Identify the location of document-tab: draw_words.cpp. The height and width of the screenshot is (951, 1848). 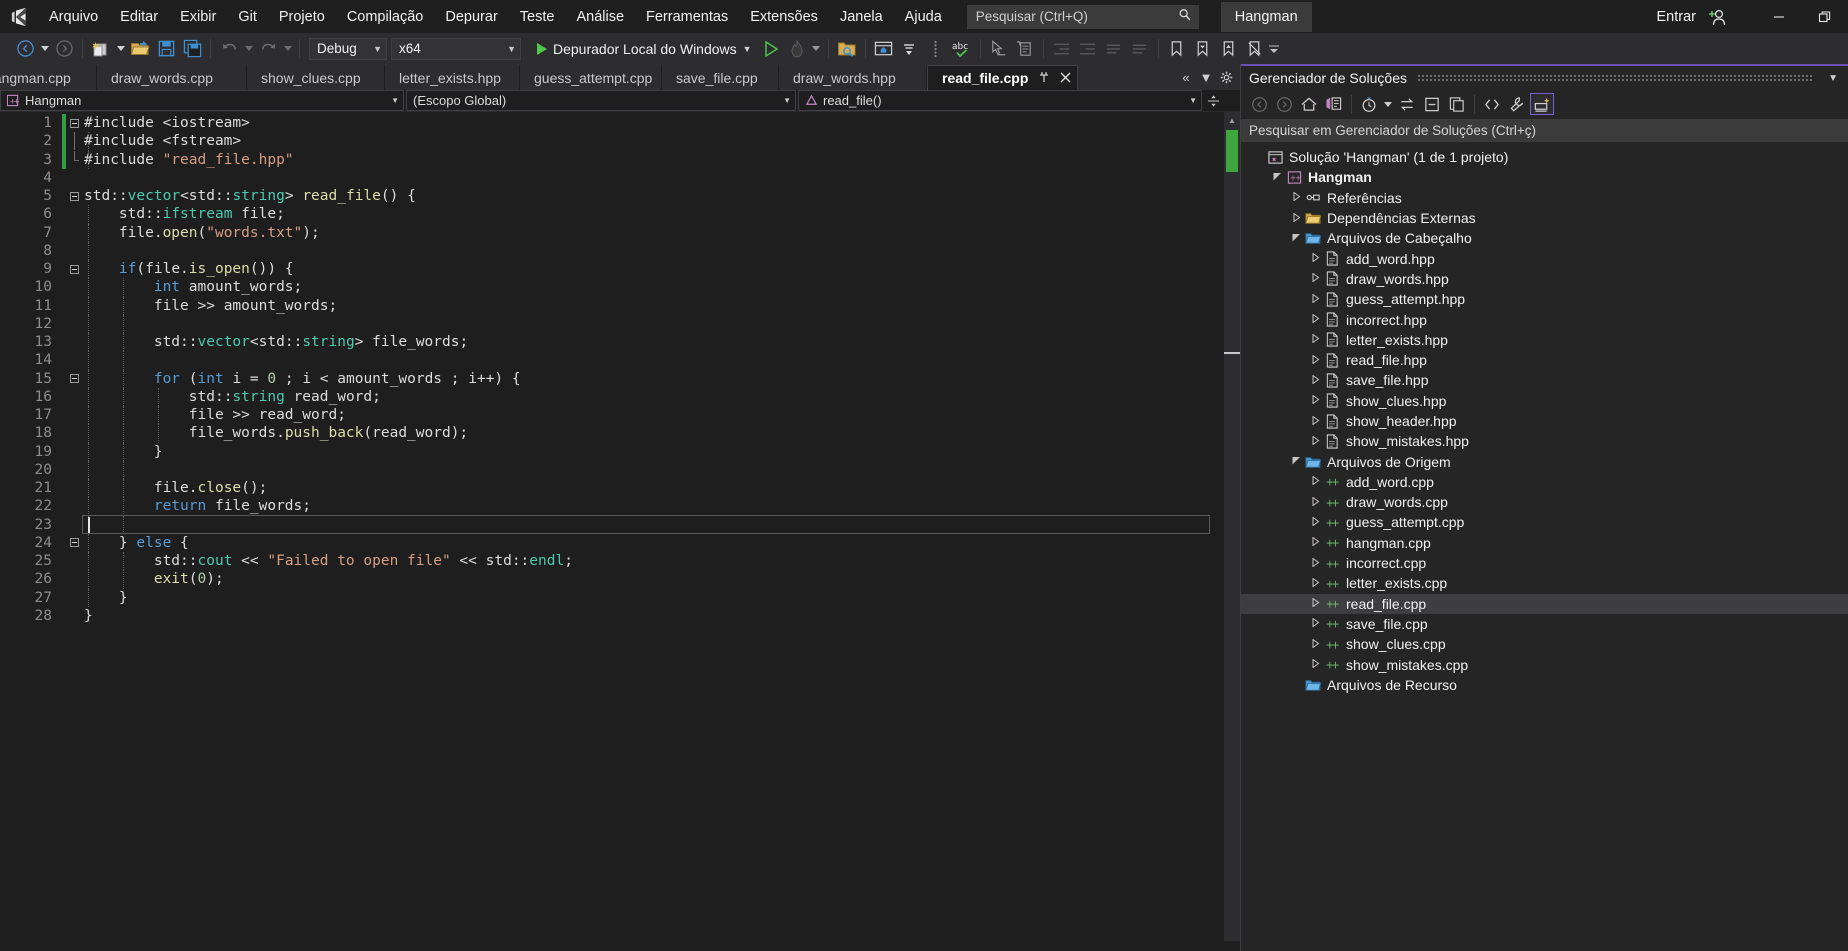
(172, 77).